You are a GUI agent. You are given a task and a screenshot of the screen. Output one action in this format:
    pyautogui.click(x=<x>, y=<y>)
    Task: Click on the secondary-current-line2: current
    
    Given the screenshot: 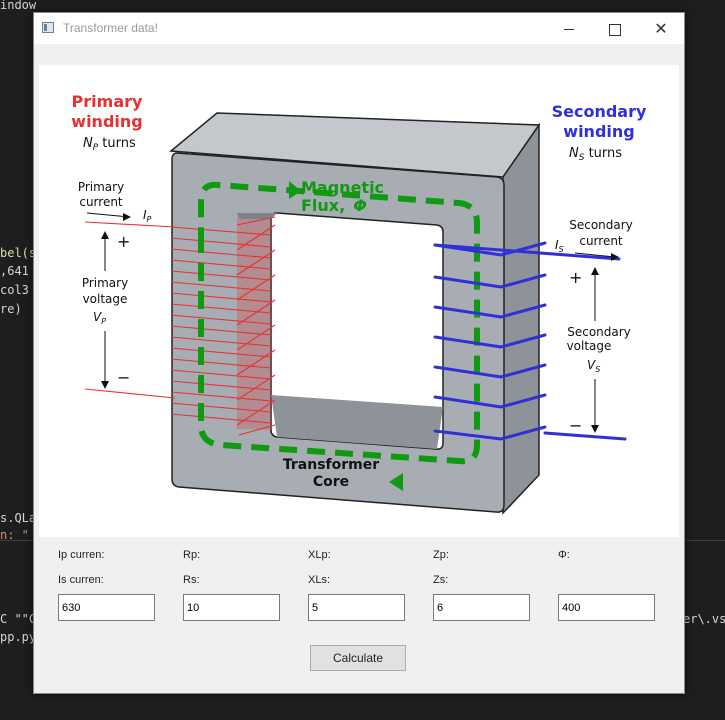 What is the action you would take?
    pyautogui.click(x=601, y=241)
    